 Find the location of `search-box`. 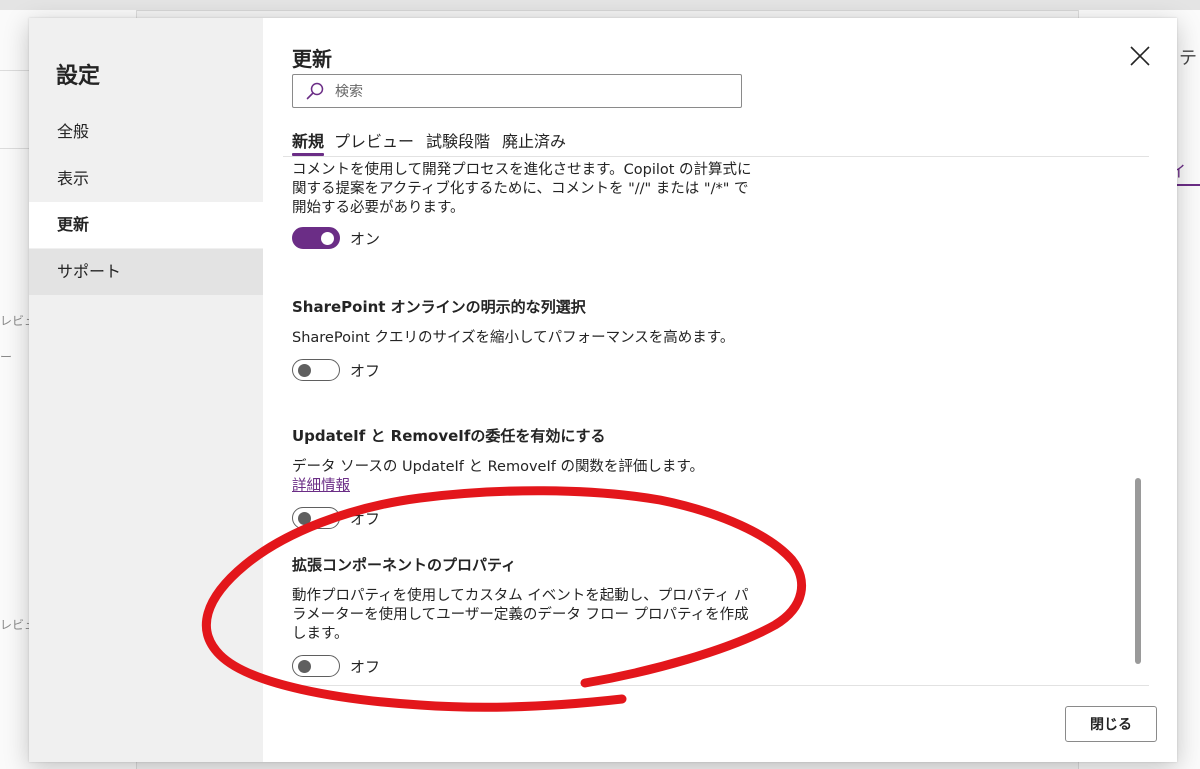

search-box is located at coordinates (517, 91).